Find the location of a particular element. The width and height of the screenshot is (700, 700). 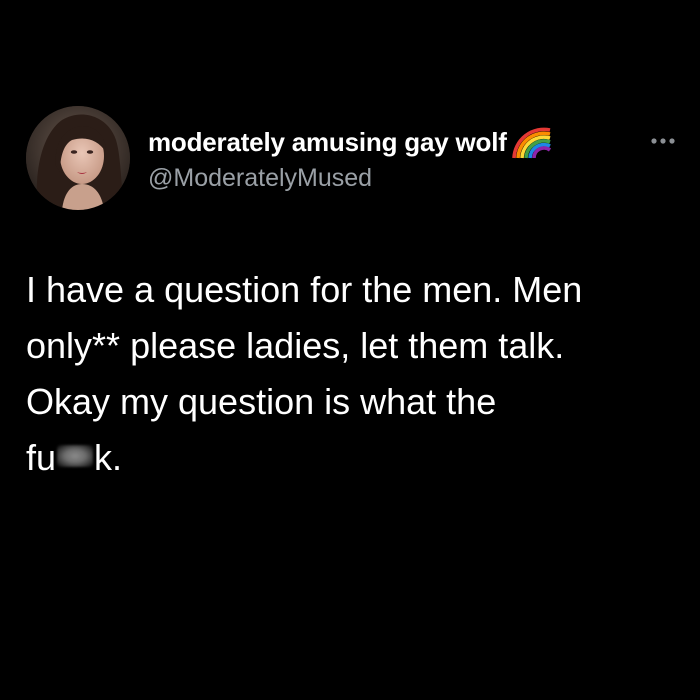

censor-blur is located at coordinates (75, 456).